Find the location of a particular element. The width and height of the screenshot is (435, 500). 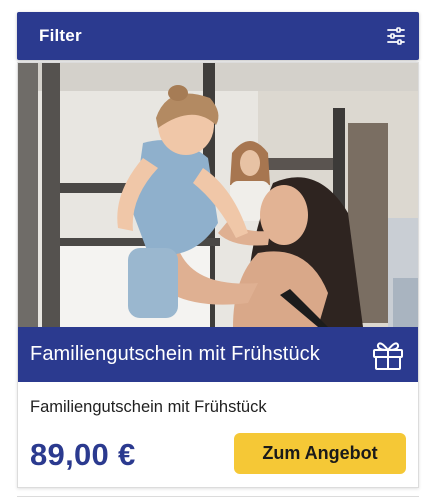

offer-banner: Familiengutschein mit Frühstück is located at coordinates (218, 354).